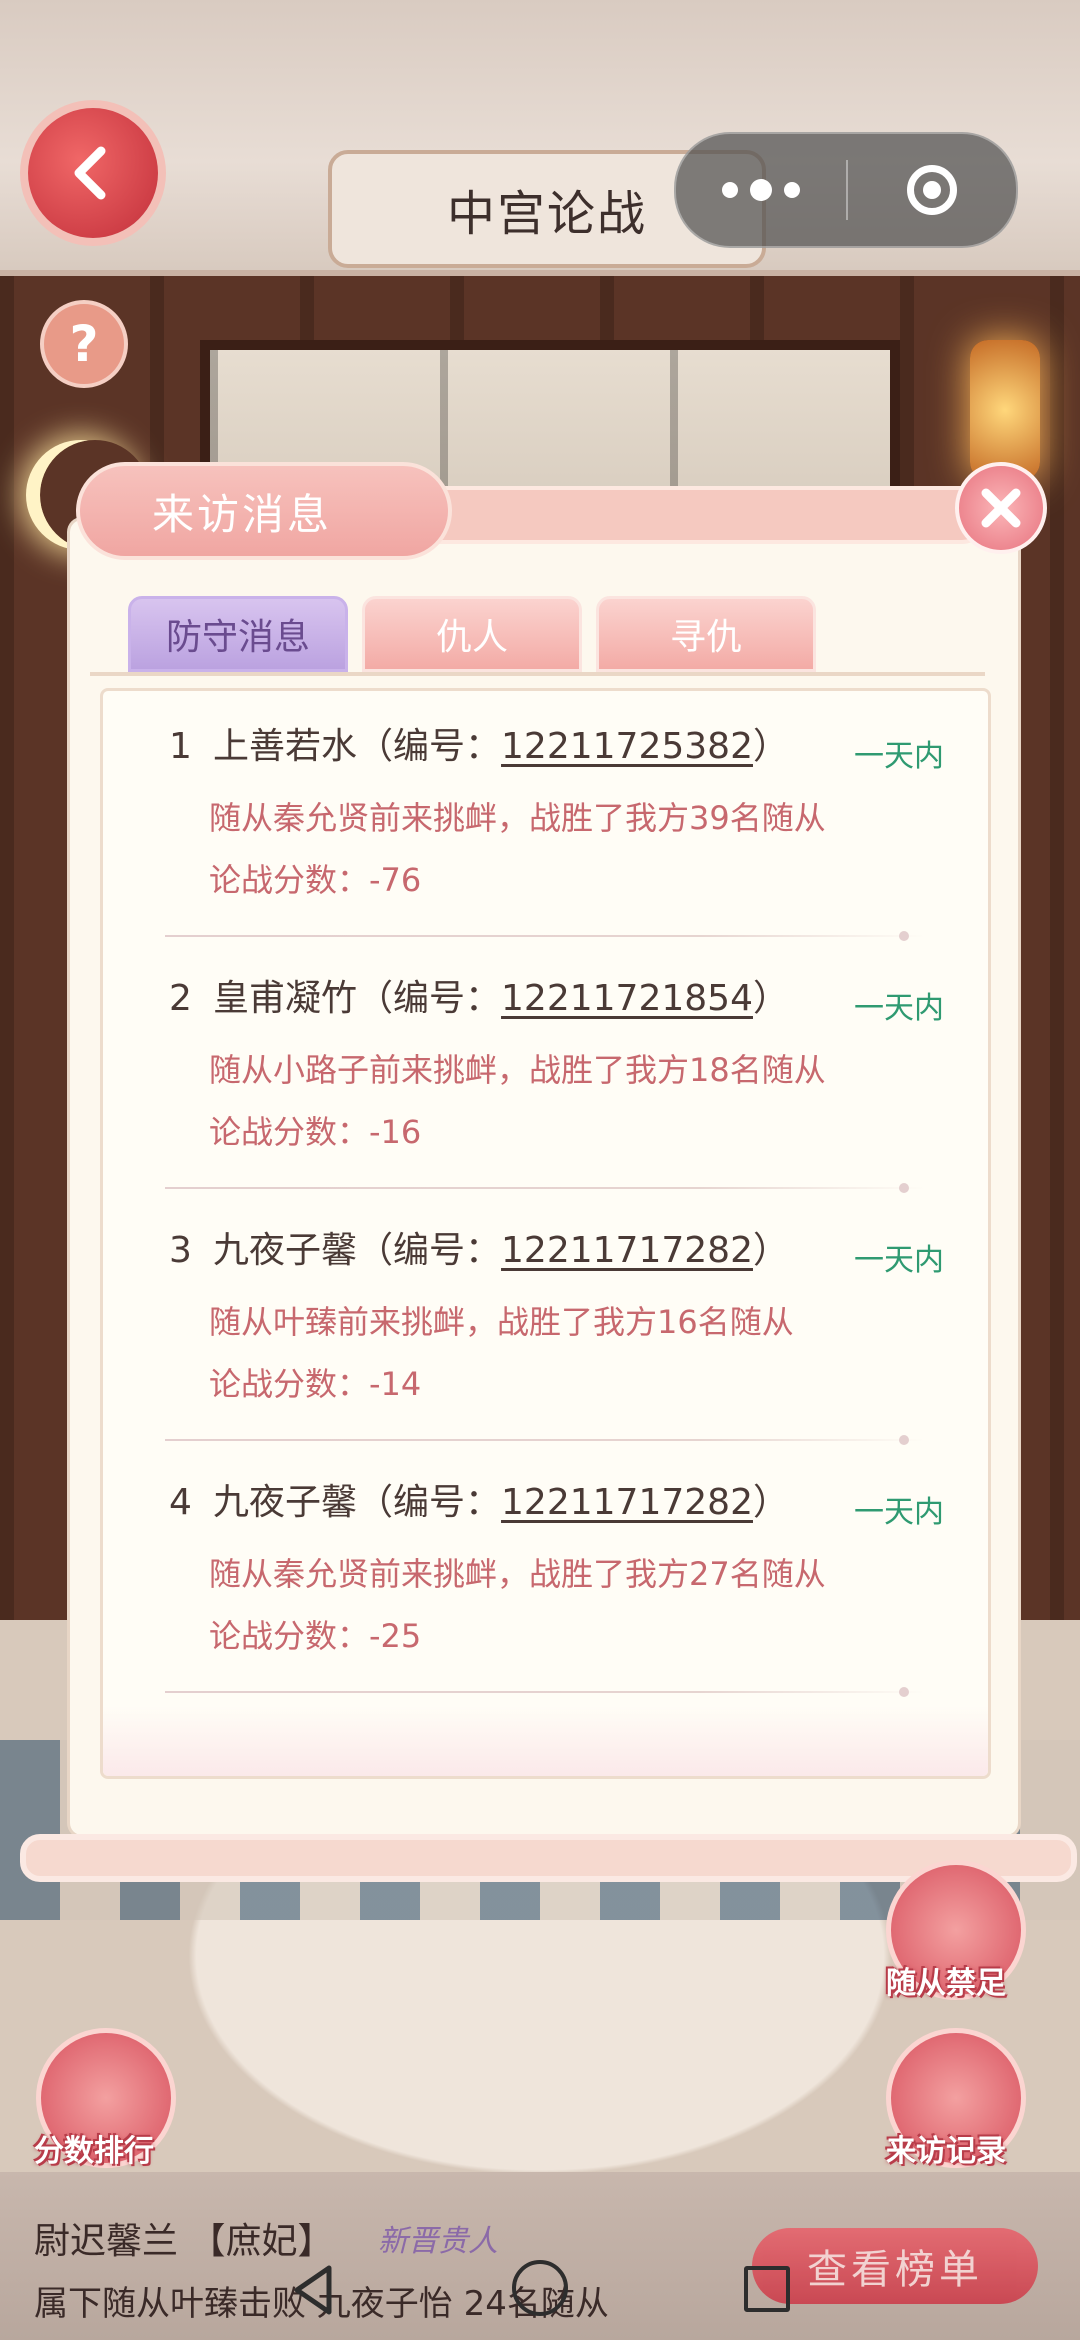 This screenshot has width=1080, height=2340. I want to click on list-fade-overlay, so click(545, 1741).